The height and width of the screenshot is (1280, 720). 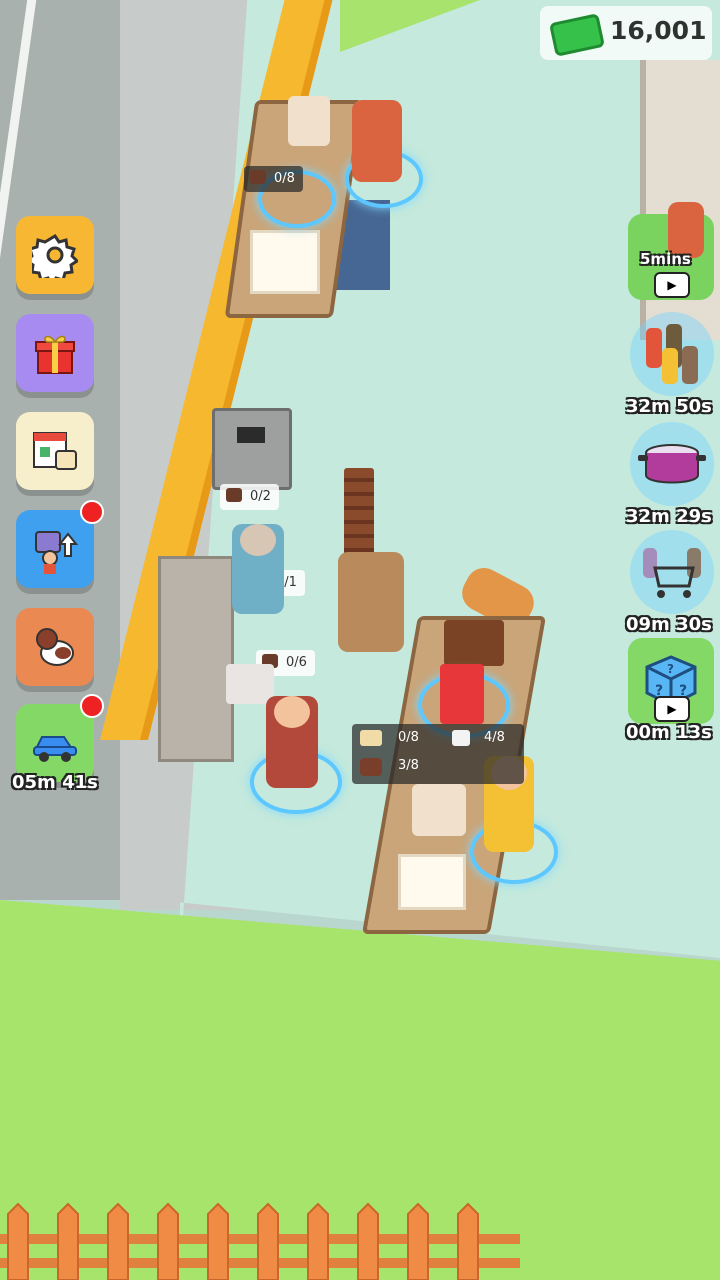 What do you see at coordinates (196, 659) in the screenshot?
I see `storage-shelf` at bounding box center [196, 659].